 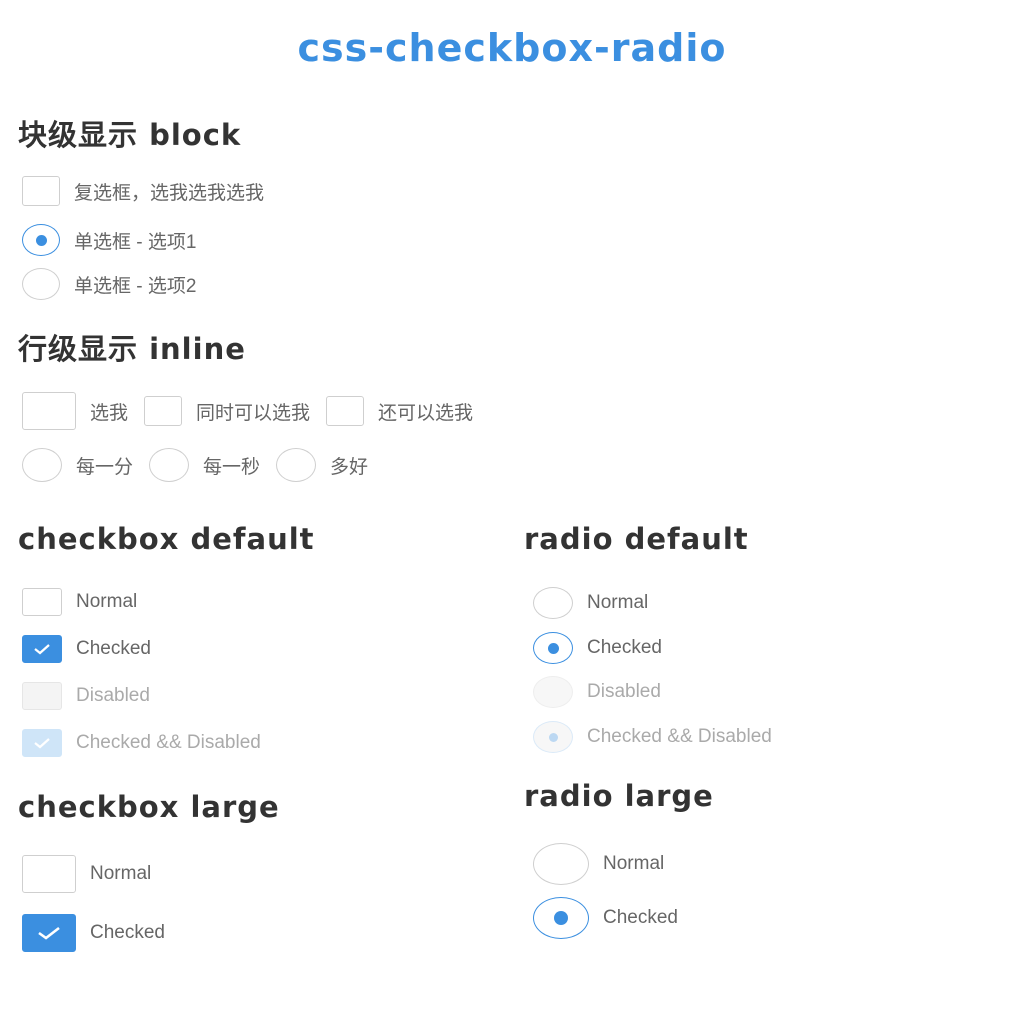 I want to click on inline-checkbox-row: 选我 同时可以选我 还可以选我, so click(x=247, y=411).